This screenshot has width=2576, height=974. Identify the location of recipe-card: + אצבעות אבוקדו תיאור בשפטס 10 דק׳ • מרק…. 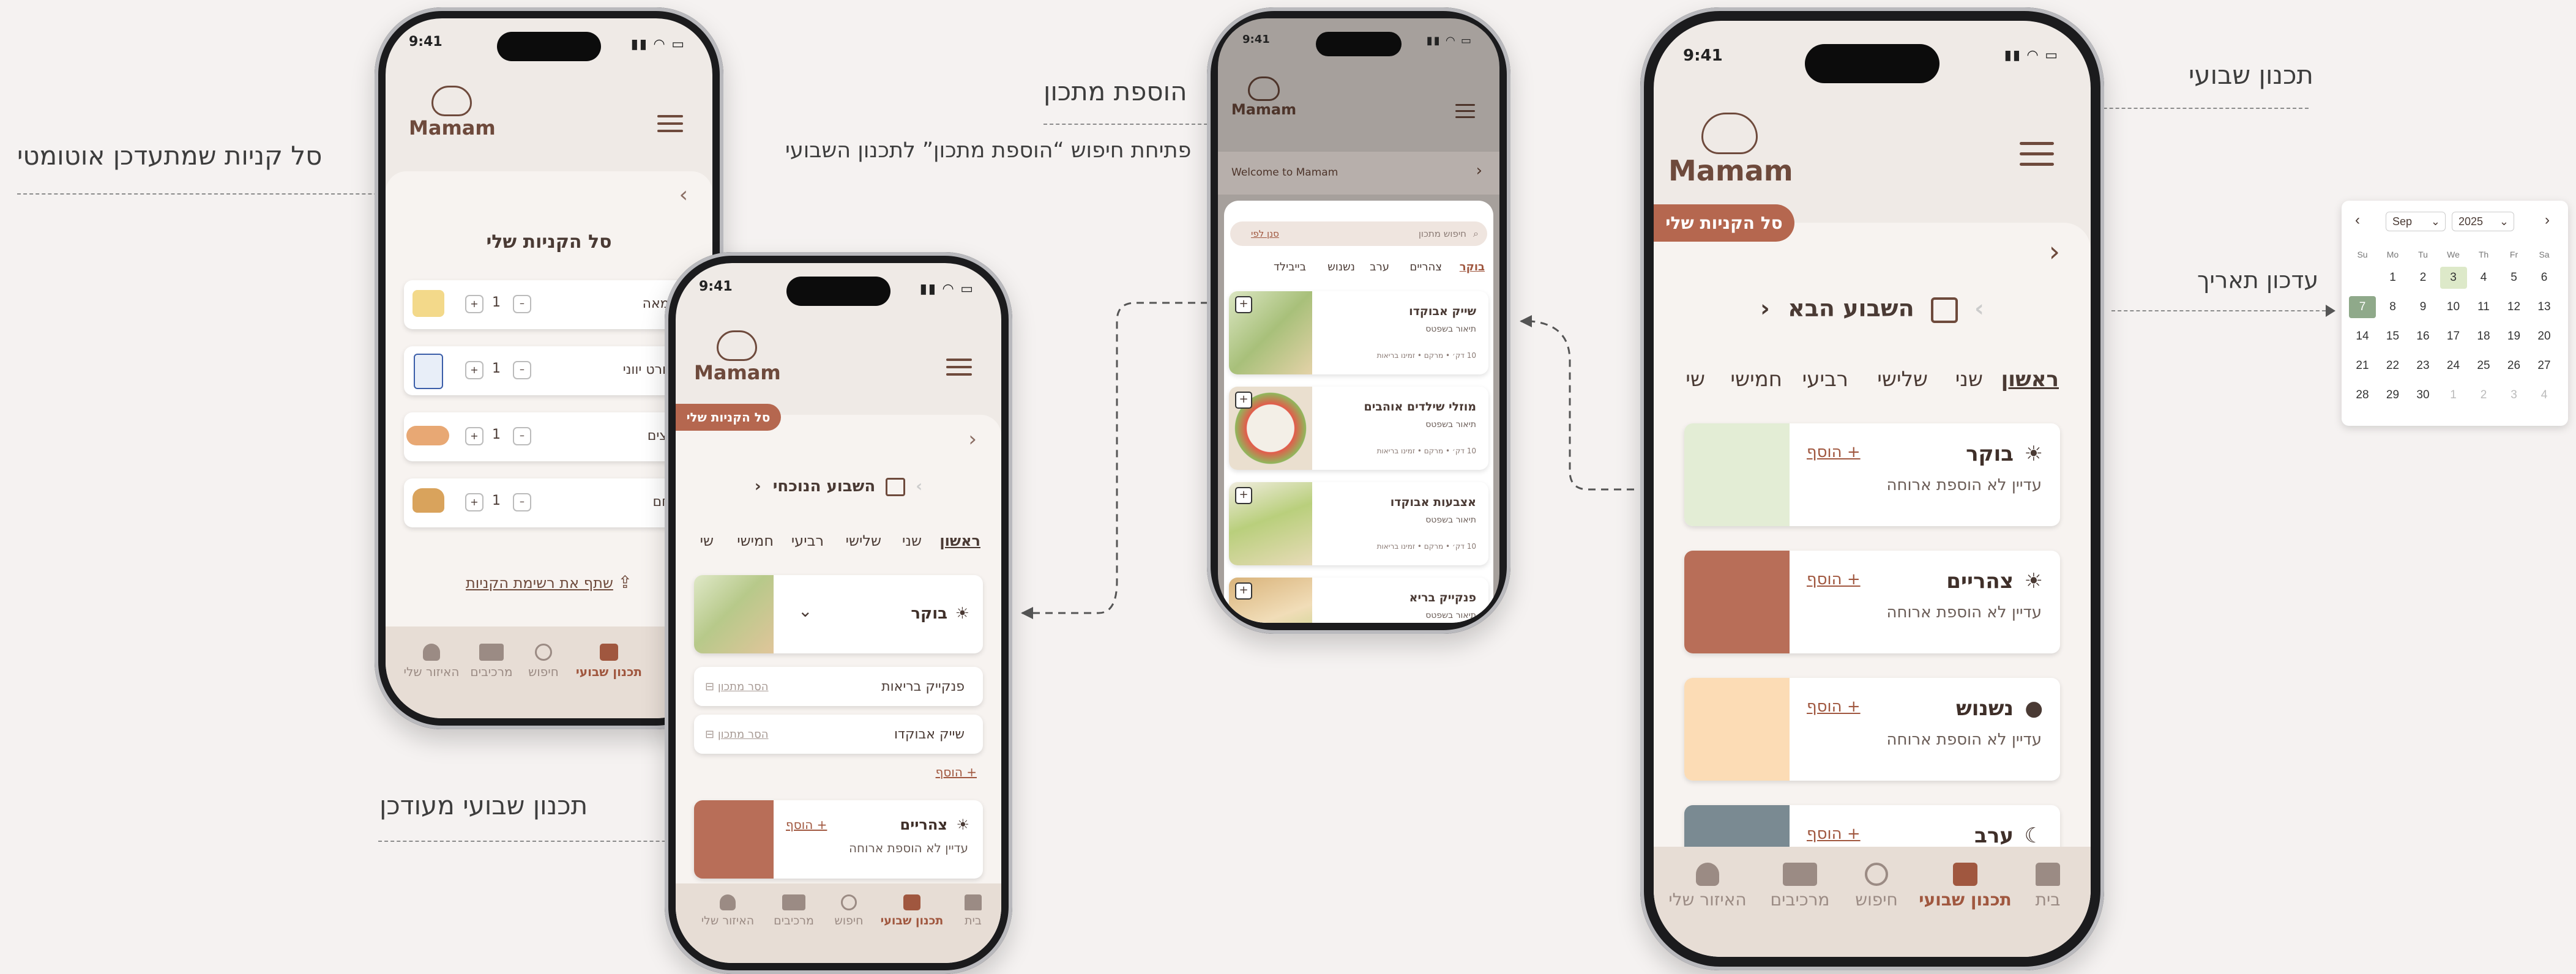
(1358, 523).